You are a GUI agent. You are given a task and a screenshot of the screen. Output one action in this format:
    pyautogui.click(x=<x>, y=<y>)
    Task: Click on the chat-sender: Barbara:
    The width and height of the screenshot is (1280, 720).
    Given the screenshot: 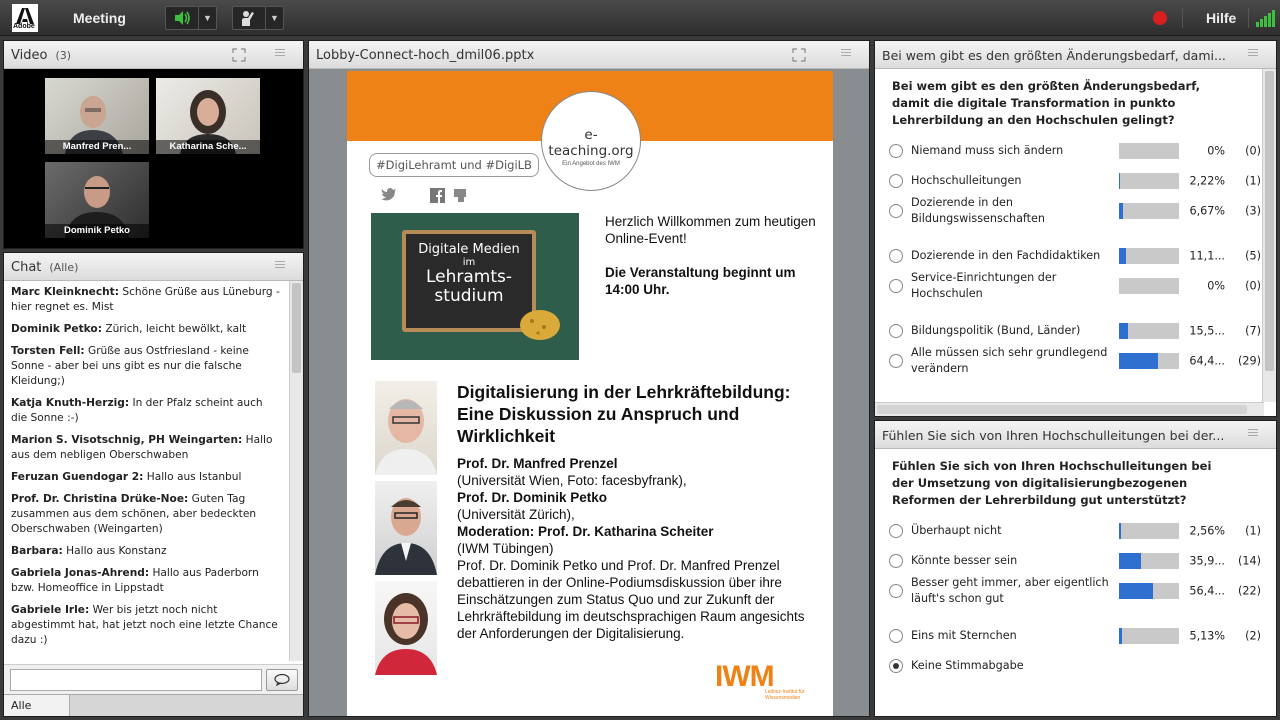 What is the action you would take?
    pyautogui.click(x=37, y=551)
    